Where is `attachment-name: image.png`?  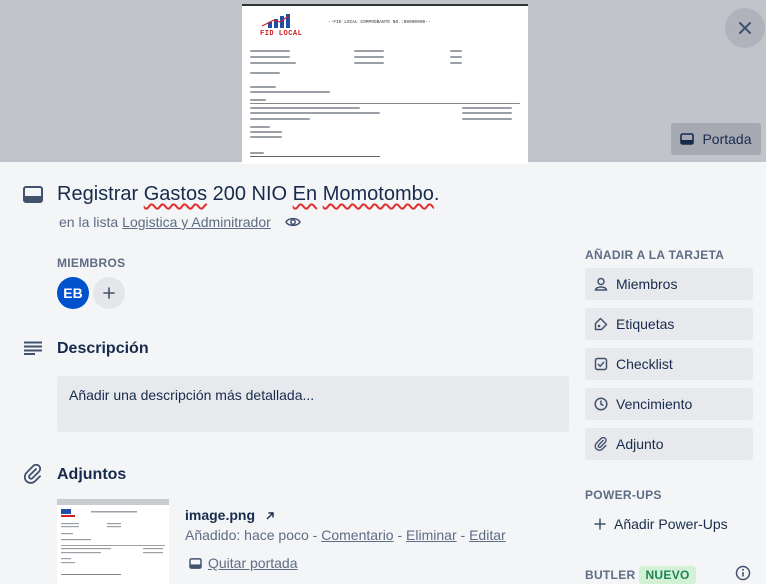
attachment-name: image.png is located at coordinates (230, 515).